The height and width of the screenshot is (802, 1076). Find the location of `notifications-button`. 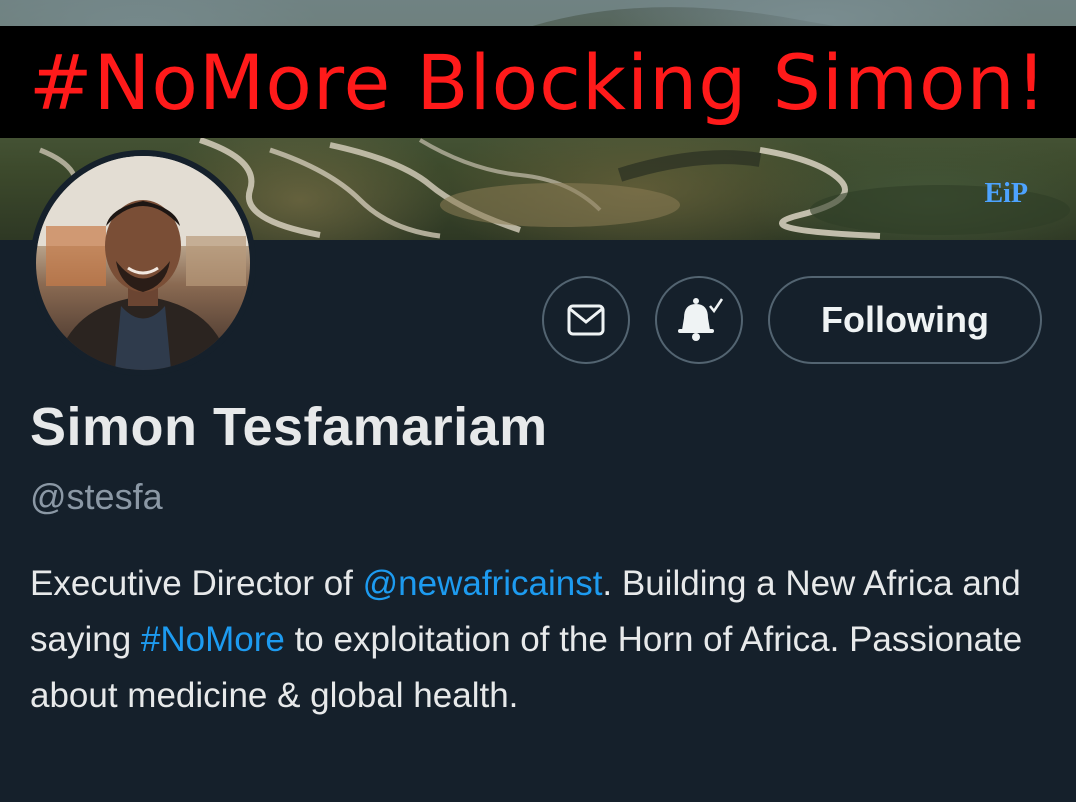

notifications-button is located at coordinates (699, 320).